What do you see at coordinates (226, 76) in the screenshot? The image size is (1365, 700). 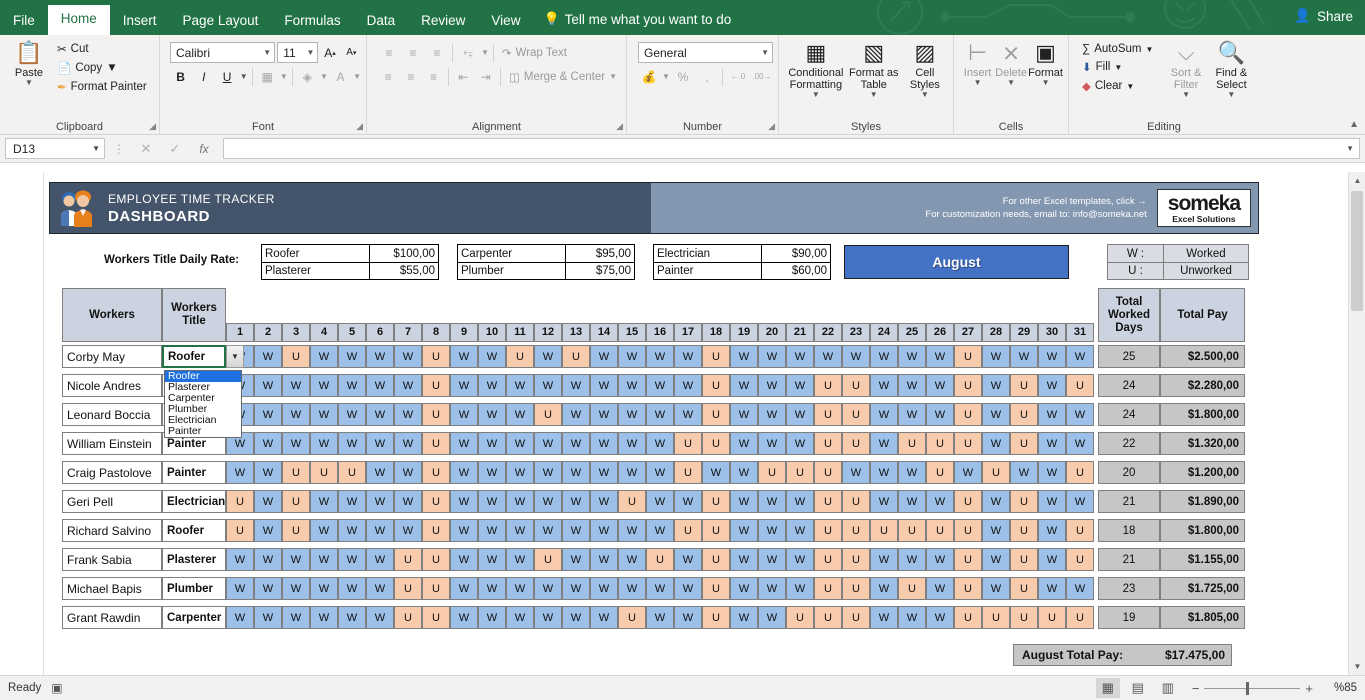 I see `underline-button: U` at bounding box center [226, 76].